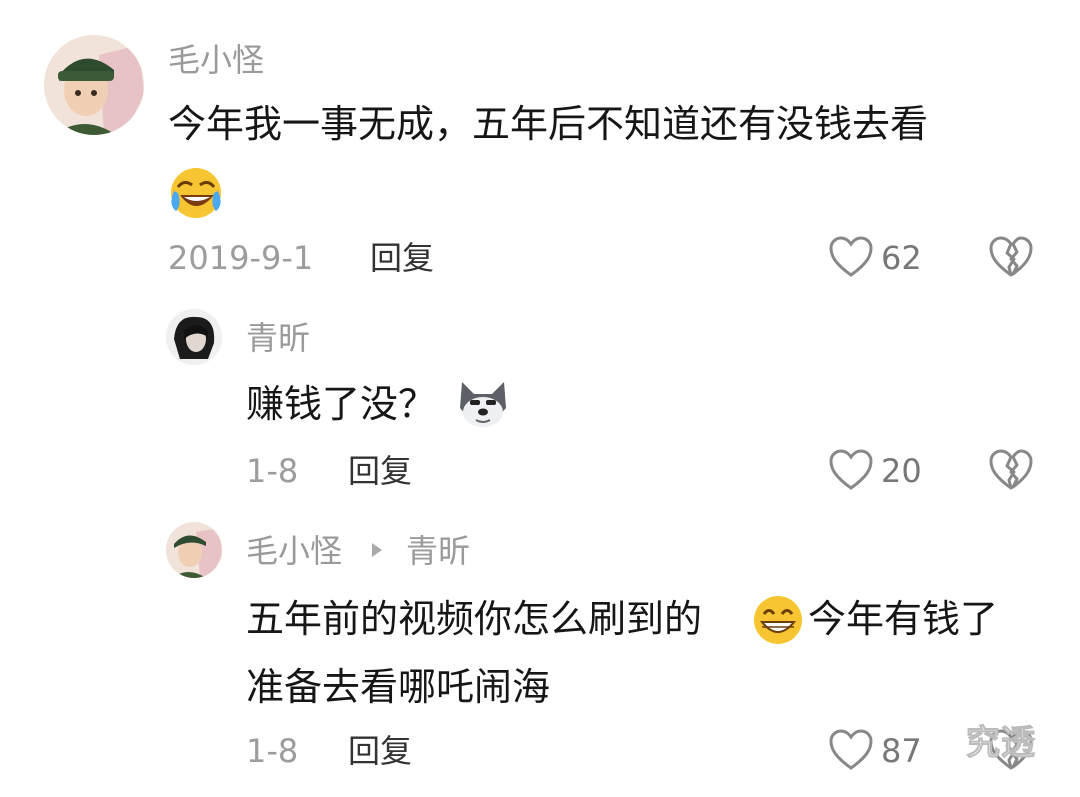 Image resolution: width=1080 pixels, height=797 pixels. Describe the element at coordinates (901, 751) in the screenshot. I see `like-count: 87` at that location.